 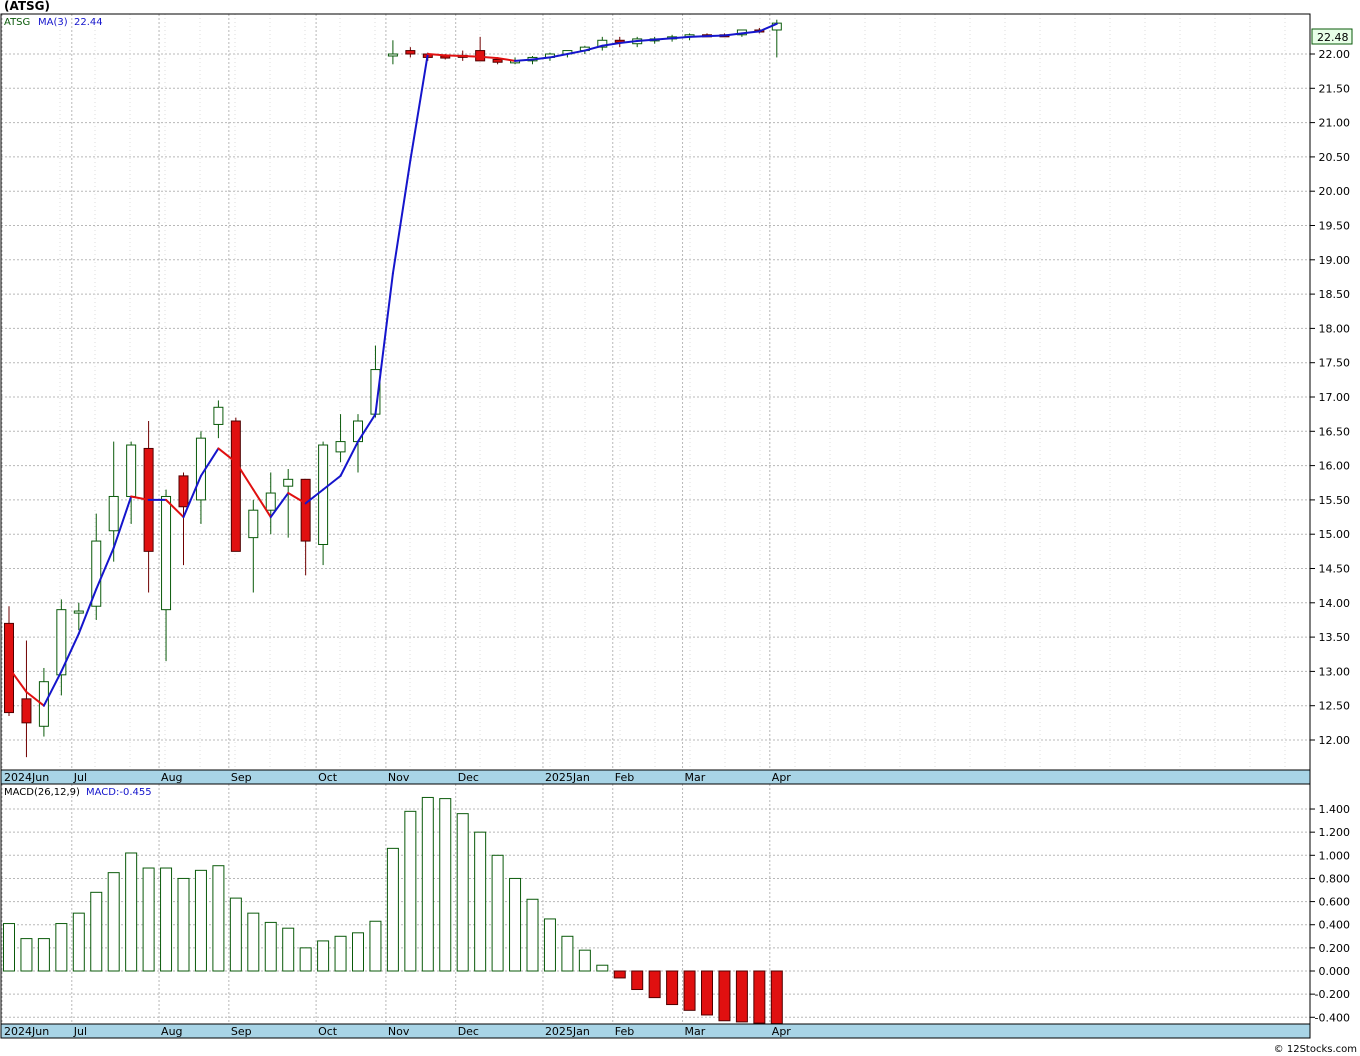 What do you see at coordinates (1335, 878) in the screenshot?
I see `macd-y-tick-label: 0.800` at bounding box center [1335, 878].